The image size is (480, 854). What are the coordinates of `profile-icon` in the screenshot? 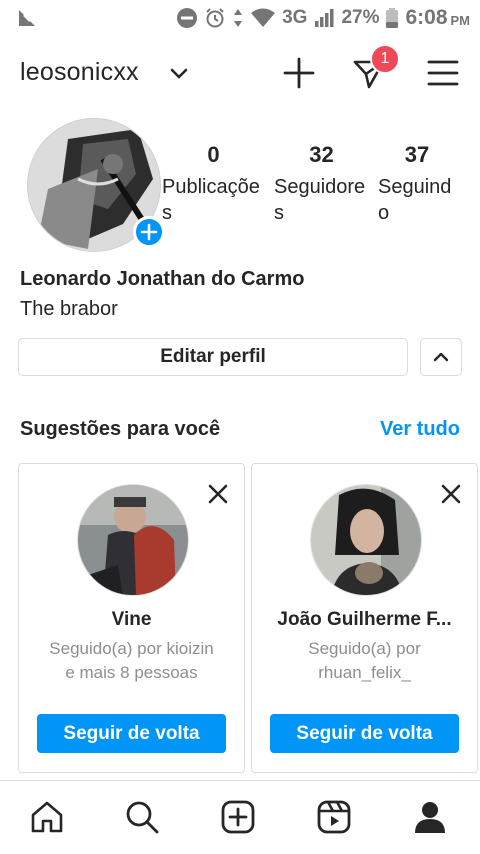 It's located at (430, 817).